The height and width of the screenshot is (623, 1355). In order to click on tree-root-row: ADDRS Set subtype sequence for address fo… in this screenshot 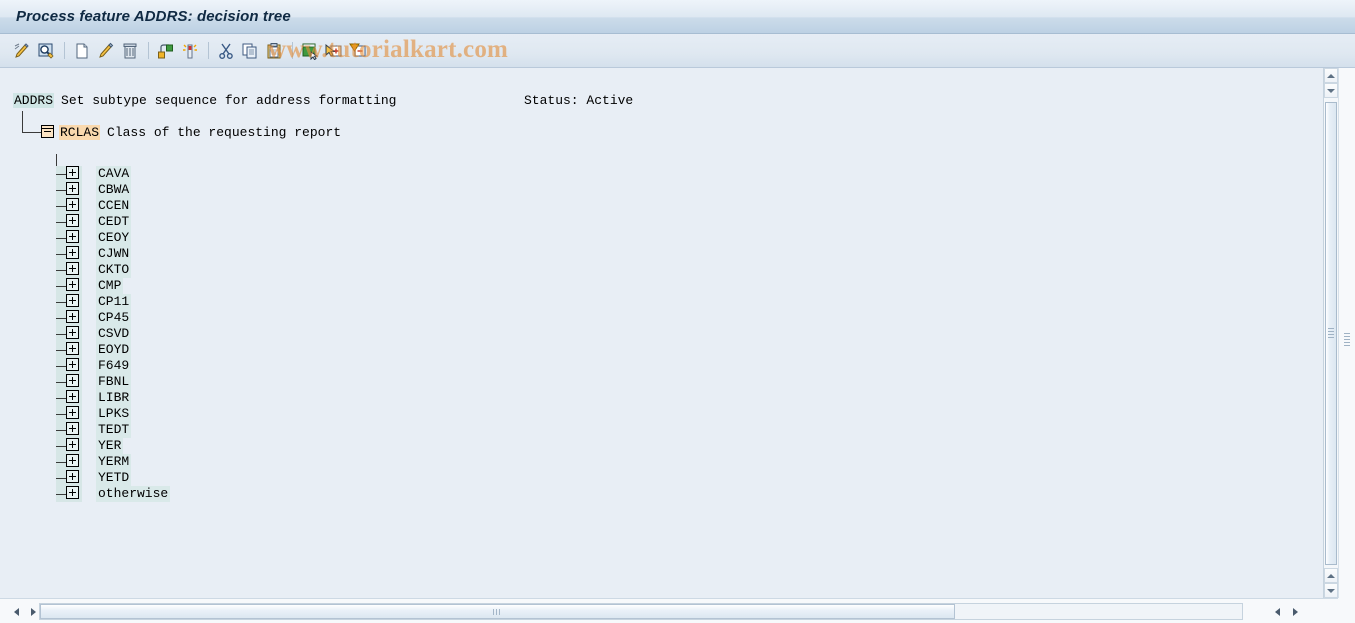, I will do `click(661, 101)`.